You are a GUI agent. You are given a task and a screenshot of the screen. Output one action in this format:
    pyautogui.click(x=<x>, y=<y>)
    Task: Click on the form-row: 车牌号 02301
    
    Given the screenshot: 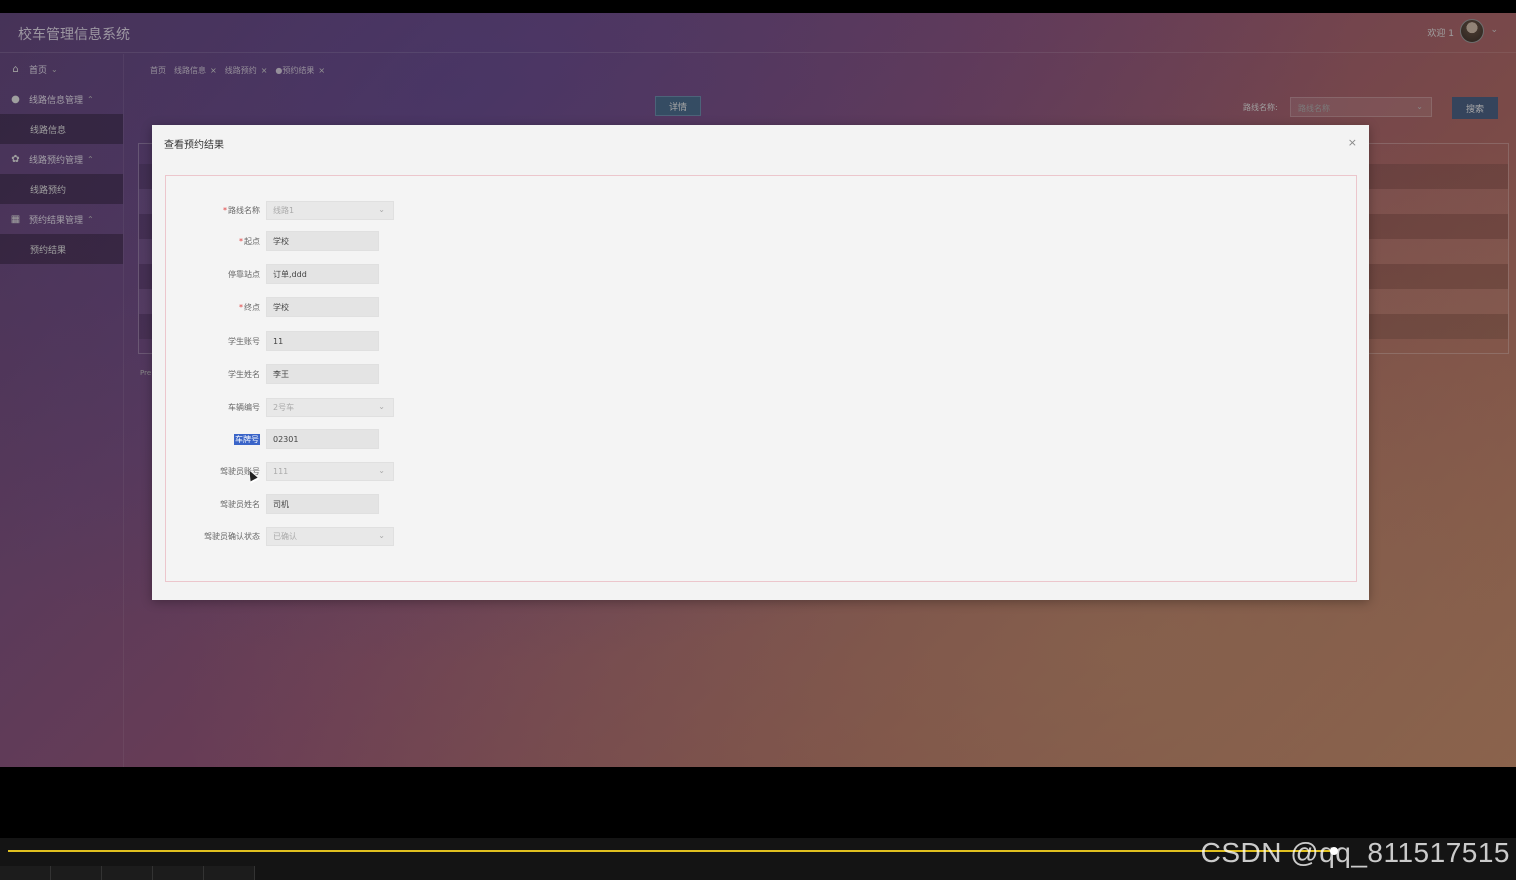 What is the action you would take?
    pyautogui.click(x=272, y=439)
    